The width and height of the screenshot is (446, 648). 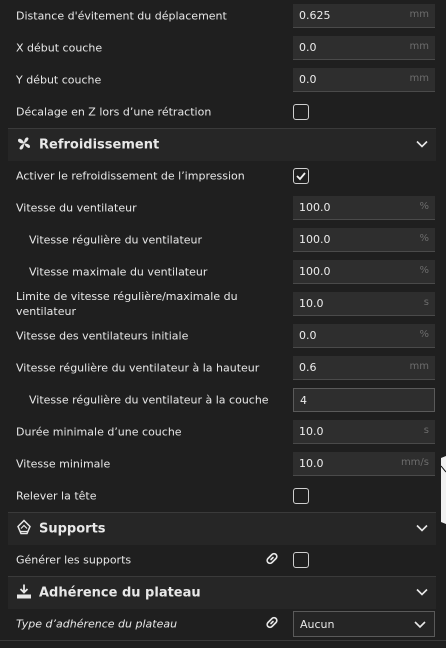 I want to click on field-unit: mm/s, so click(x=414, y=462).